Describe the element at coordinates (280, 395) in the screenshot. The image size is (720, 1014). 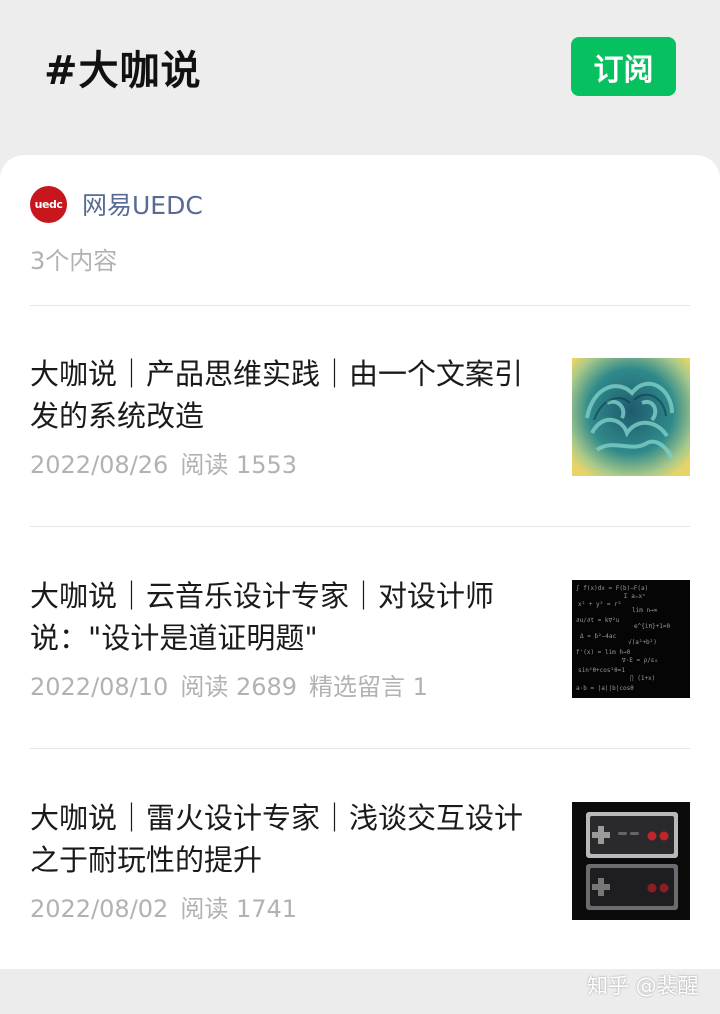
I see `article-title: 大咖说｜产品思维实践｜由一个文案引发的系统改造` at that location.